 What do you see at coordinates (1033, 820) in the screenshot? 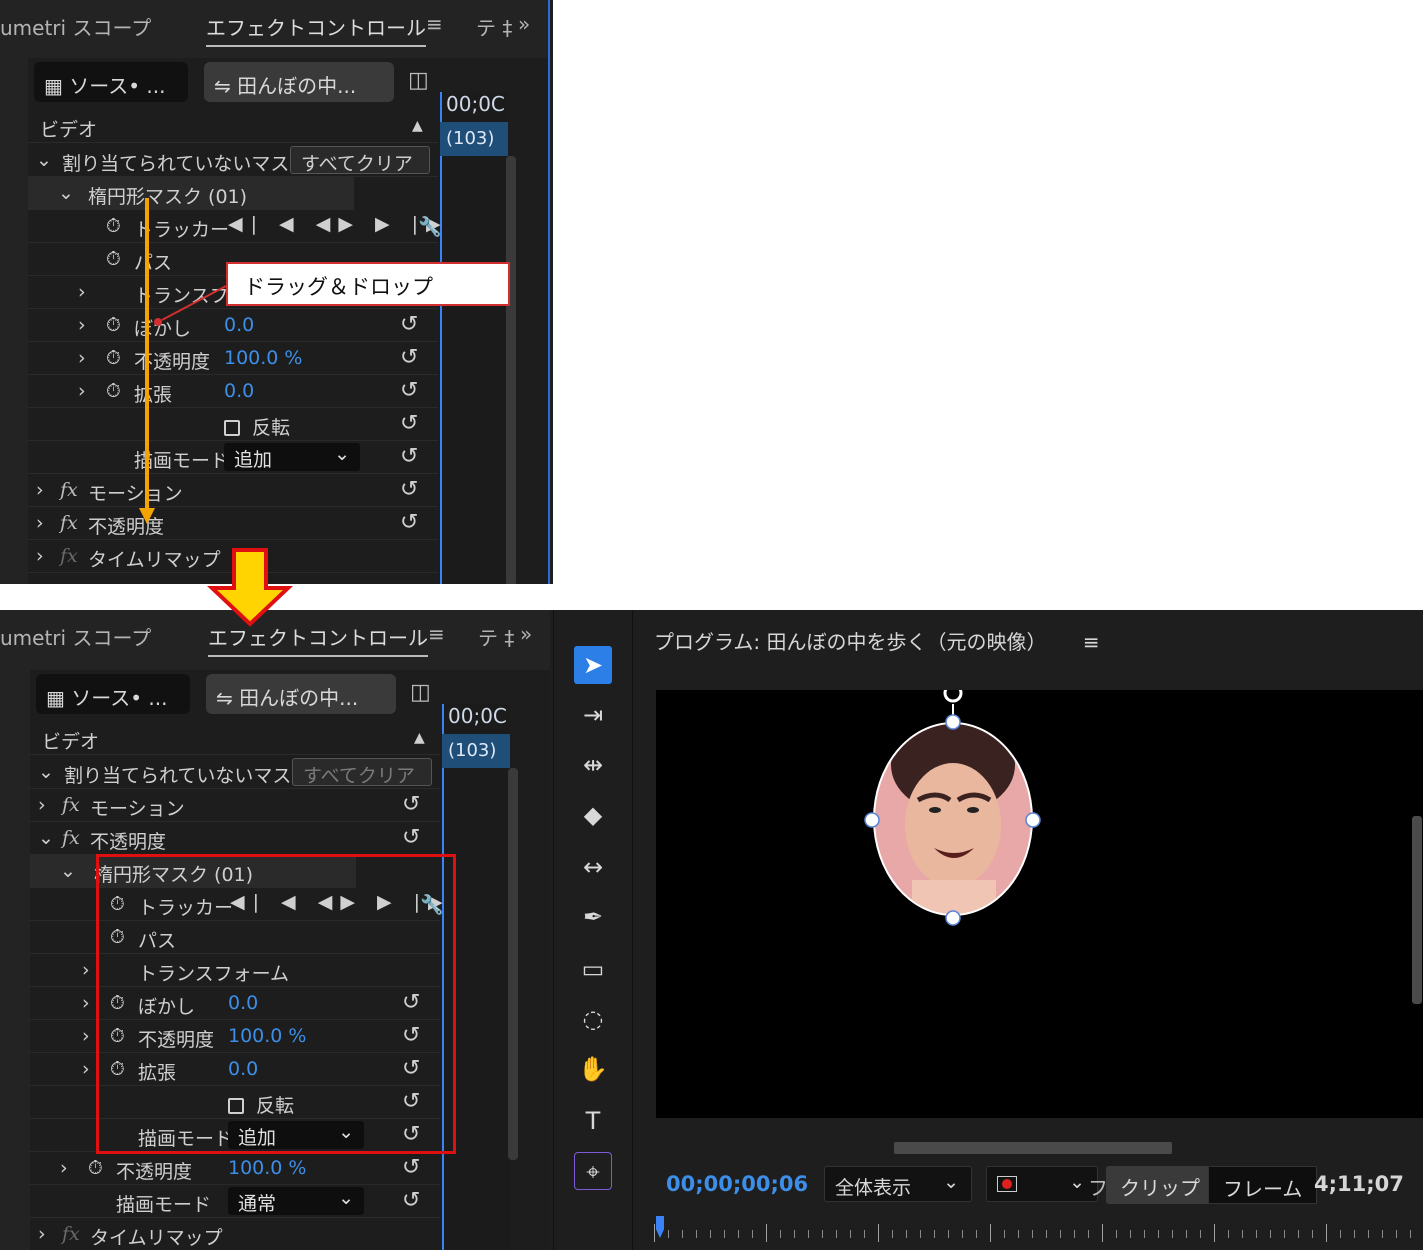
I see `mask-handle-right` at bounding box center [1033, 820].